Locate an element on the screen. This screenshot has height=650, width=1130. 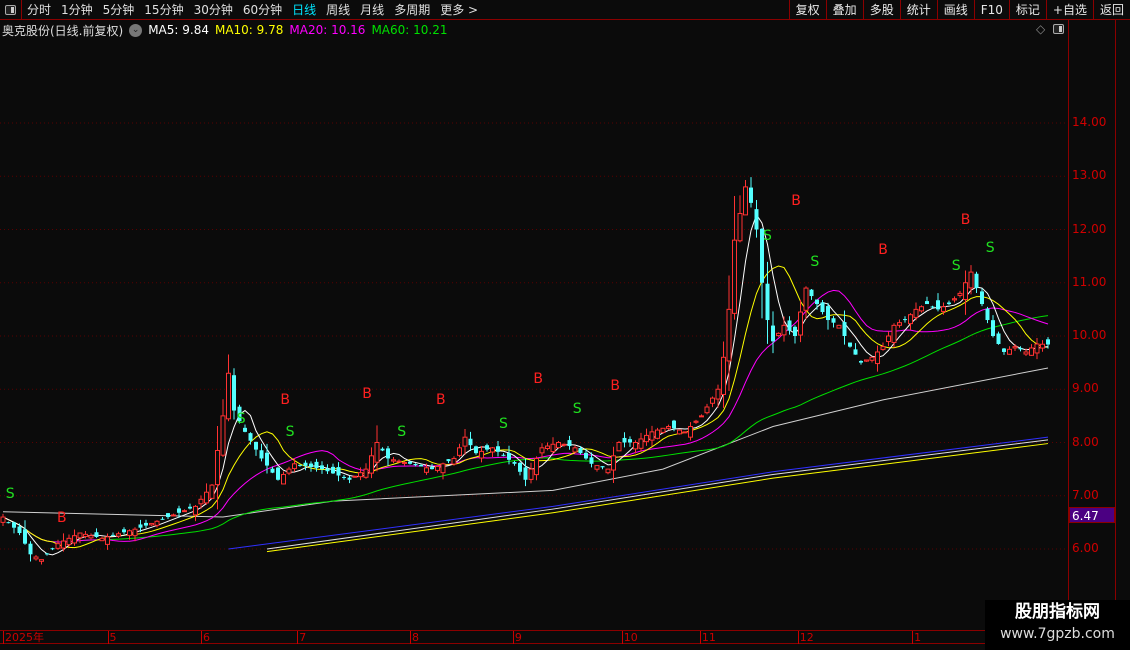
toolbar-button: 复权 is located at coordinates (807, 10).